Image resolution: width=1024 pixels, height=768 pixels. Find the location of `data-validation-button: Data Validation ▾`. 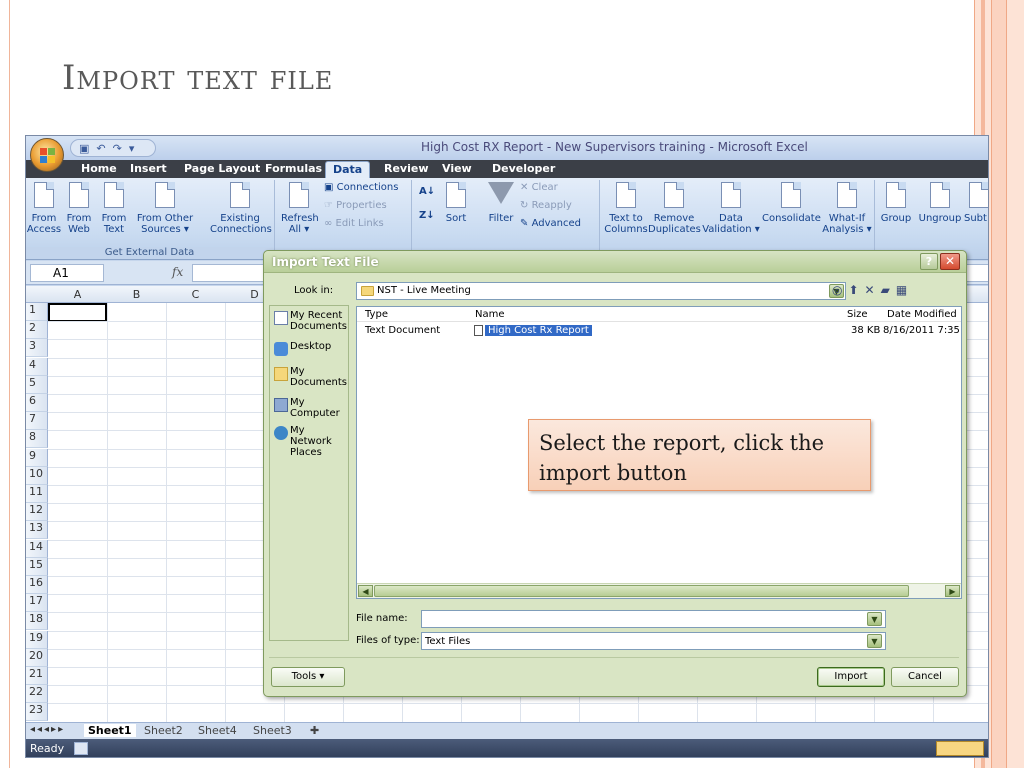

data-validation-button: Data Validation ▾ is located at coordinates (731, 208).